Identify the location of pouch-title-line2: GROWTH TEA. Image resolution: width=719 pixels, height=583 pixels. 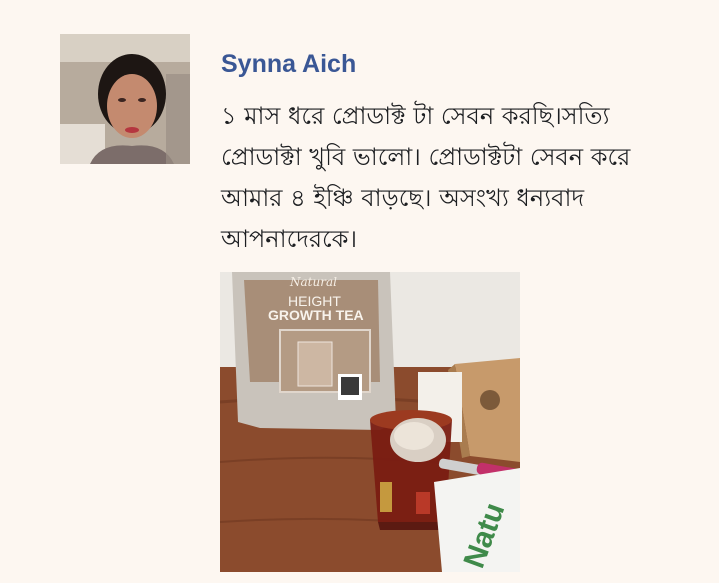
(316, 315).